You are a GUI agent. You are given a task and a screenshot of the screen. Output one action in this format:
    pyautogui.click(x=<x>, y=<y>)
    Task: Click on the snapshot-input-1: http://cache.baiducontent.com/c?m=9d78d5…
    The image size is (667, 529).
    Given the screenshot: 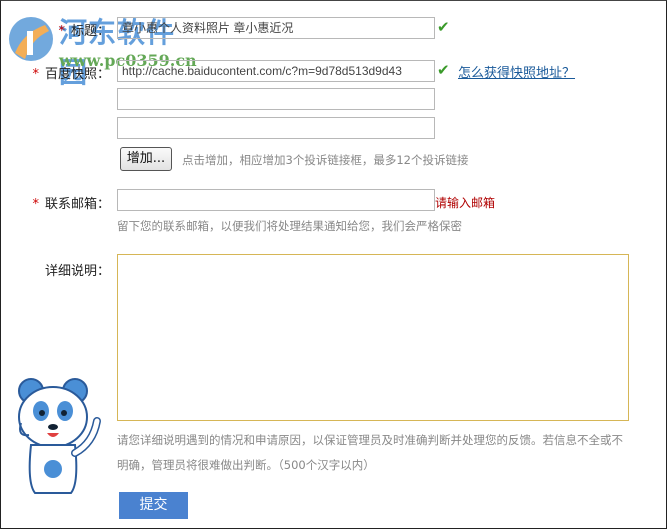 What is the action you would take?
    pyautogui.click(x=276, y=71)
    